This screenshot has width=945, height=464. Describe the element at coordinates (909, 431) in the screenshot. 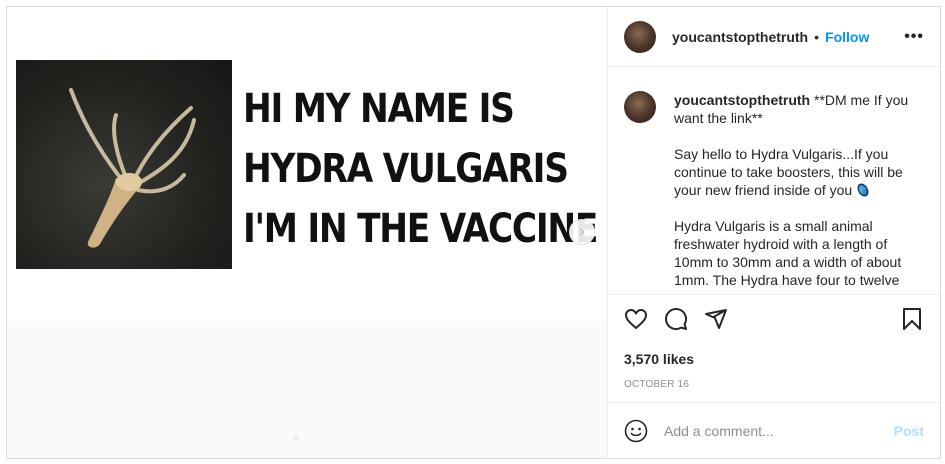

I see `post-comment-button: Post` at that location.